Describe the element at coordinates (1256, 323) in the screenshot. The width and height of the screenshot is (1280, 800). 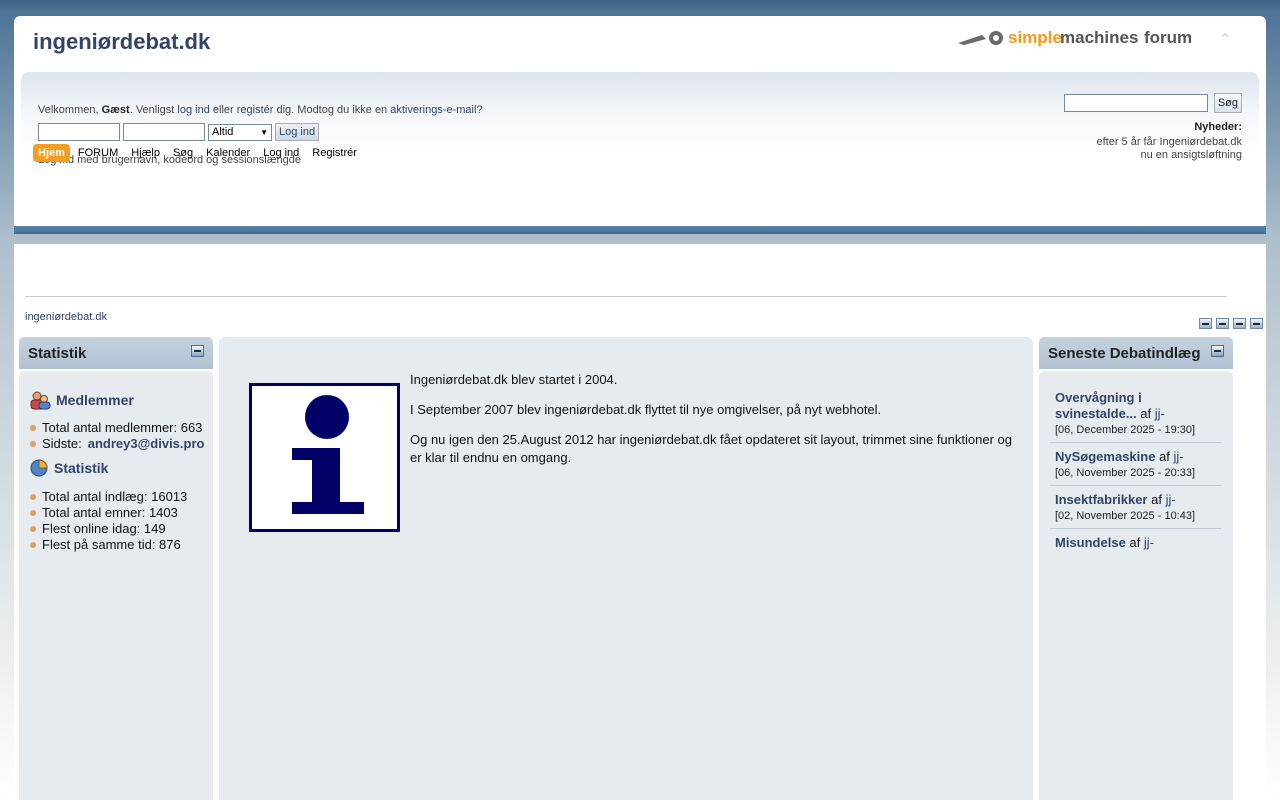
I see `collapse-bottom-icon` at that location.